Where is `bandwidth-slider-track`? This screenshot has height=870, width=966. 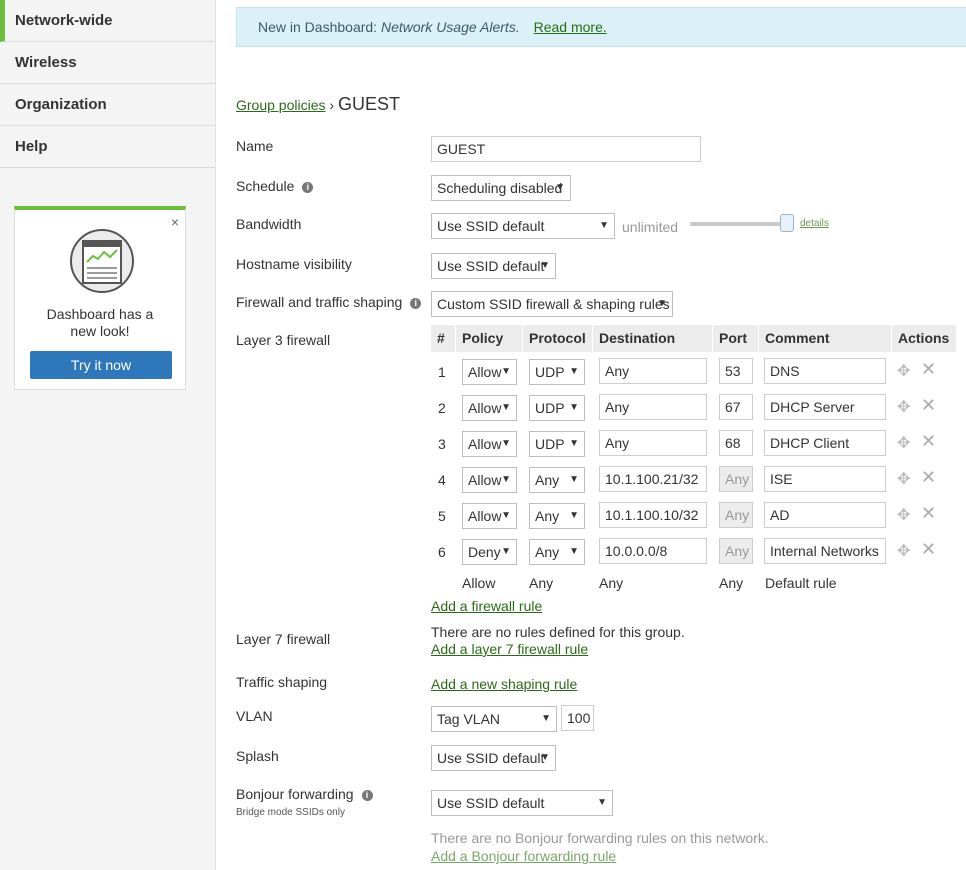
bandwidth-slider-track is located at coordinates (739, 224).